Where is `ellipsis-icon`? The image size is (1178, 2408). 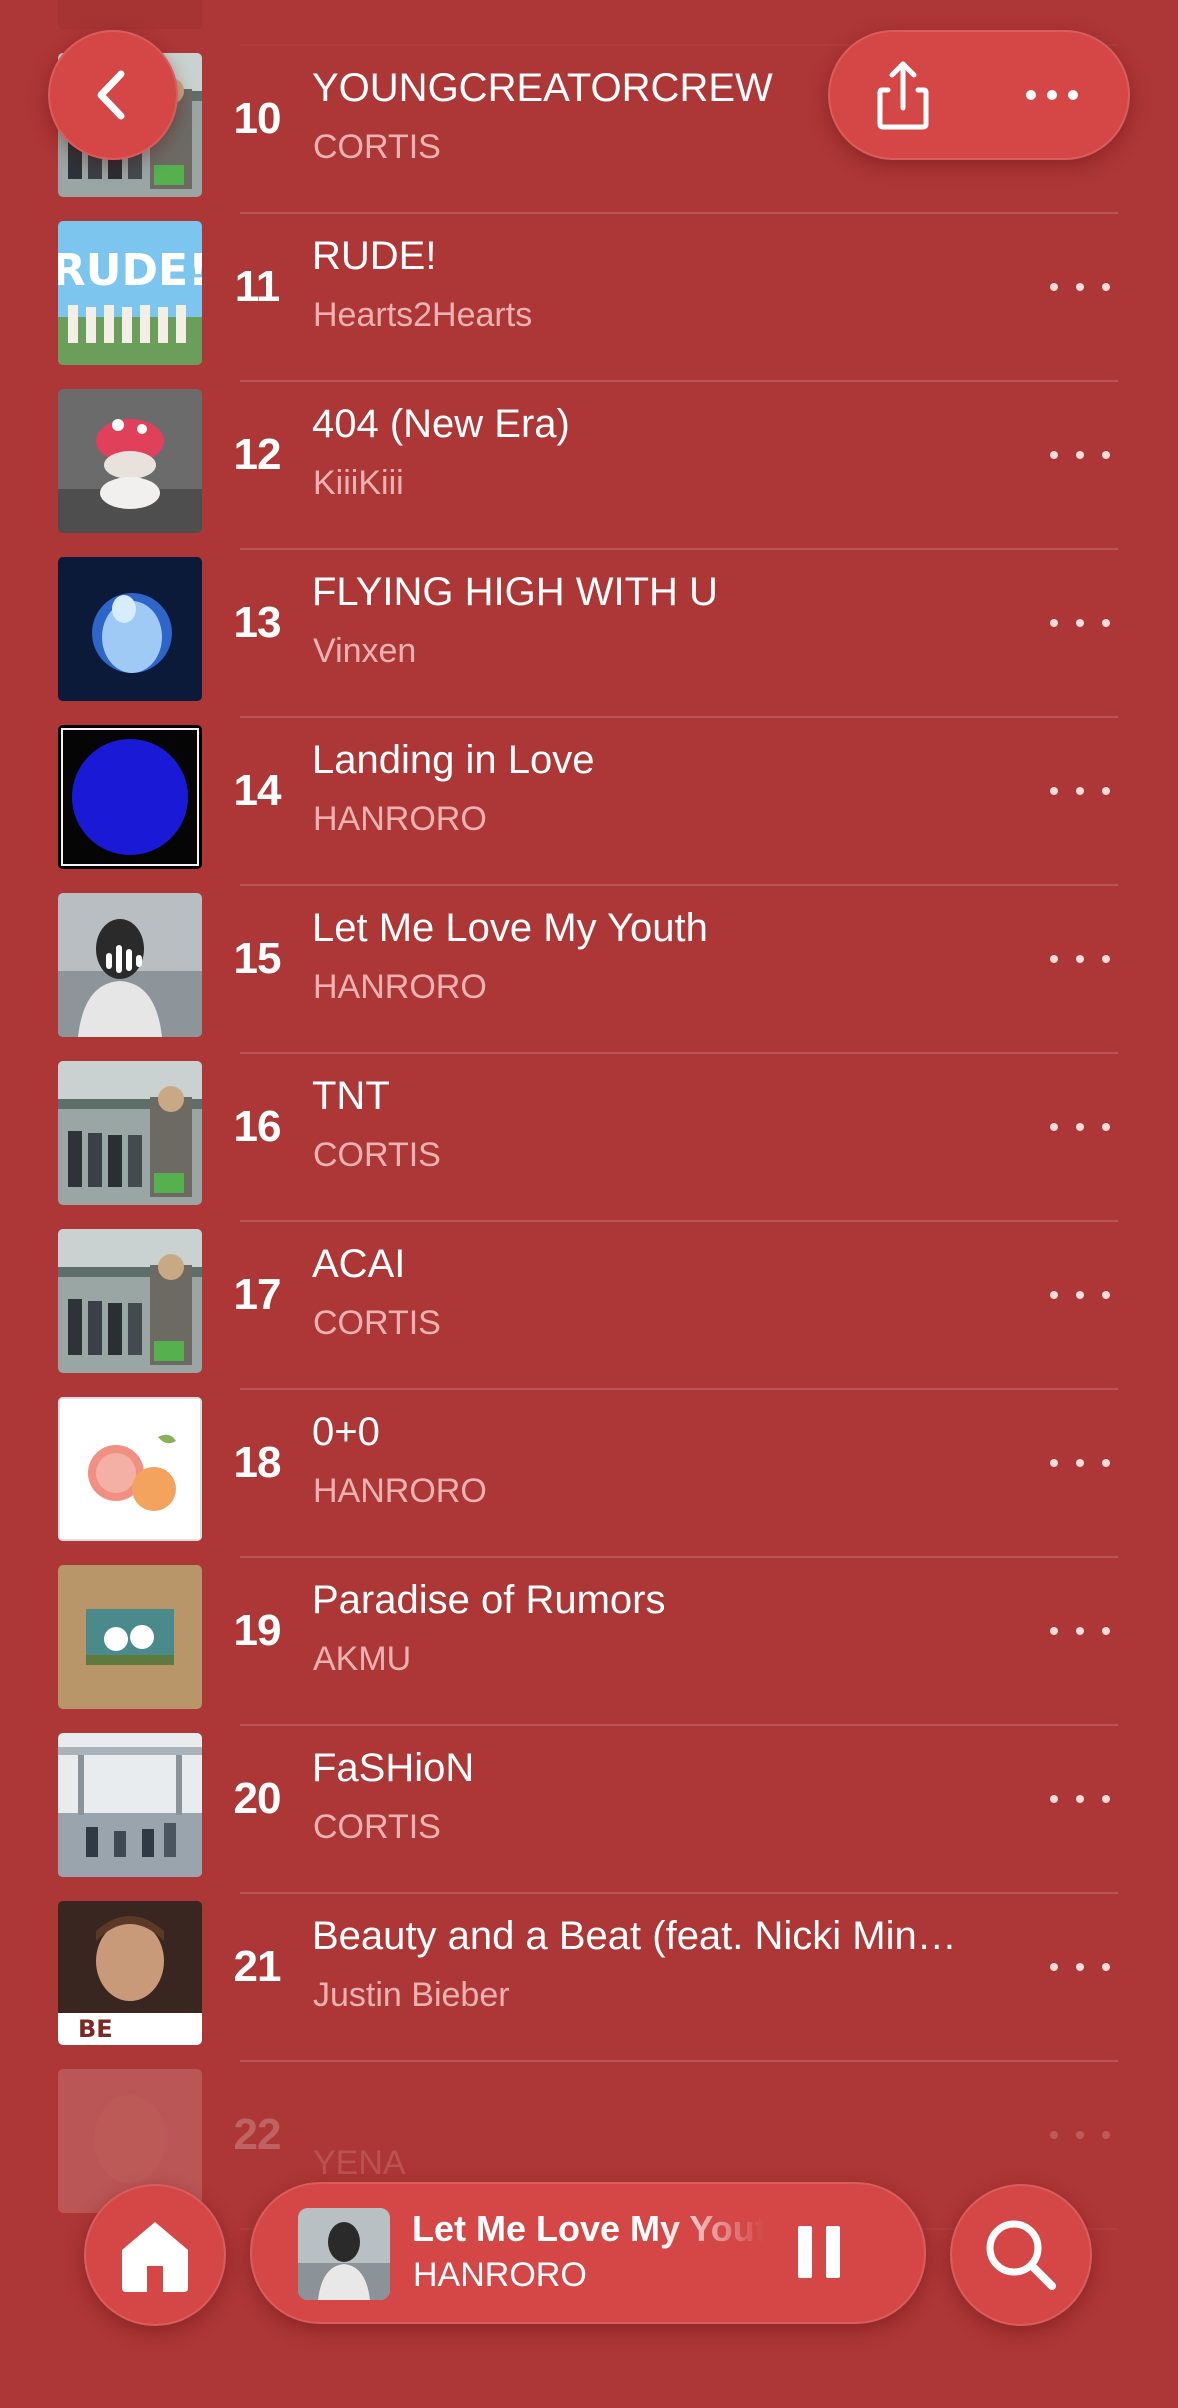
ellipsis-icon is located at coordinates (1052, 95).